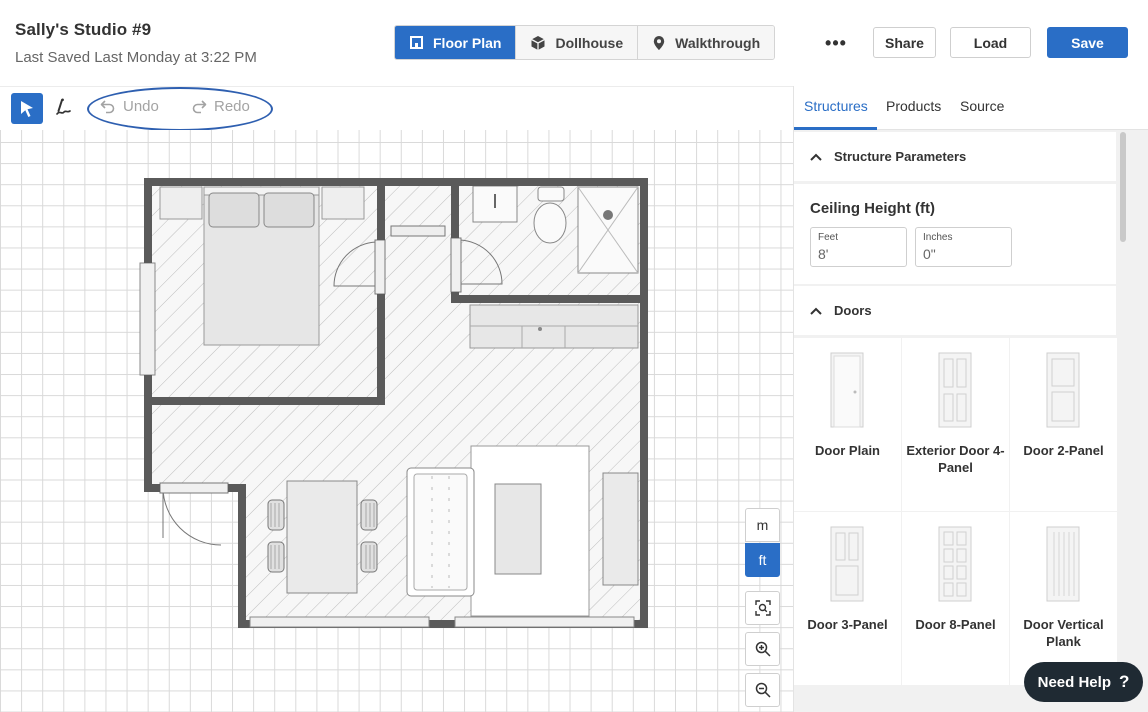  What do you see at coordinates (107, 106) in the screenshot?
I see `undo-icon` at bounding box center [107, 106].